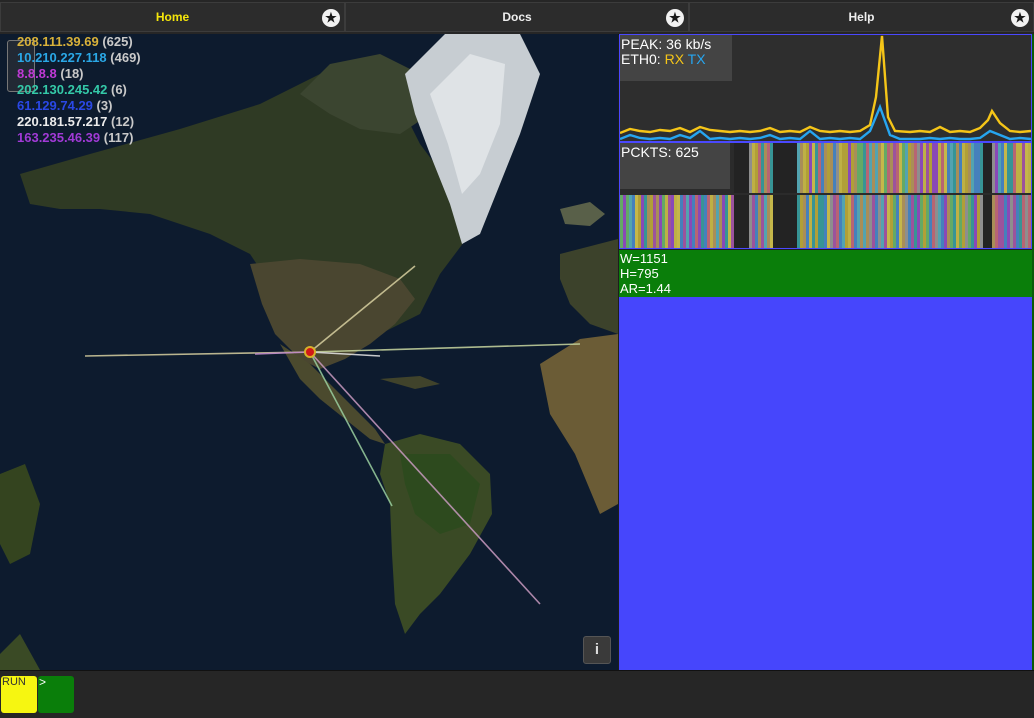  What do you see at coordinates (645, 288) in the screenshot?
I see `window-aspect: AR=1.44` at bounding box center [645, 288].